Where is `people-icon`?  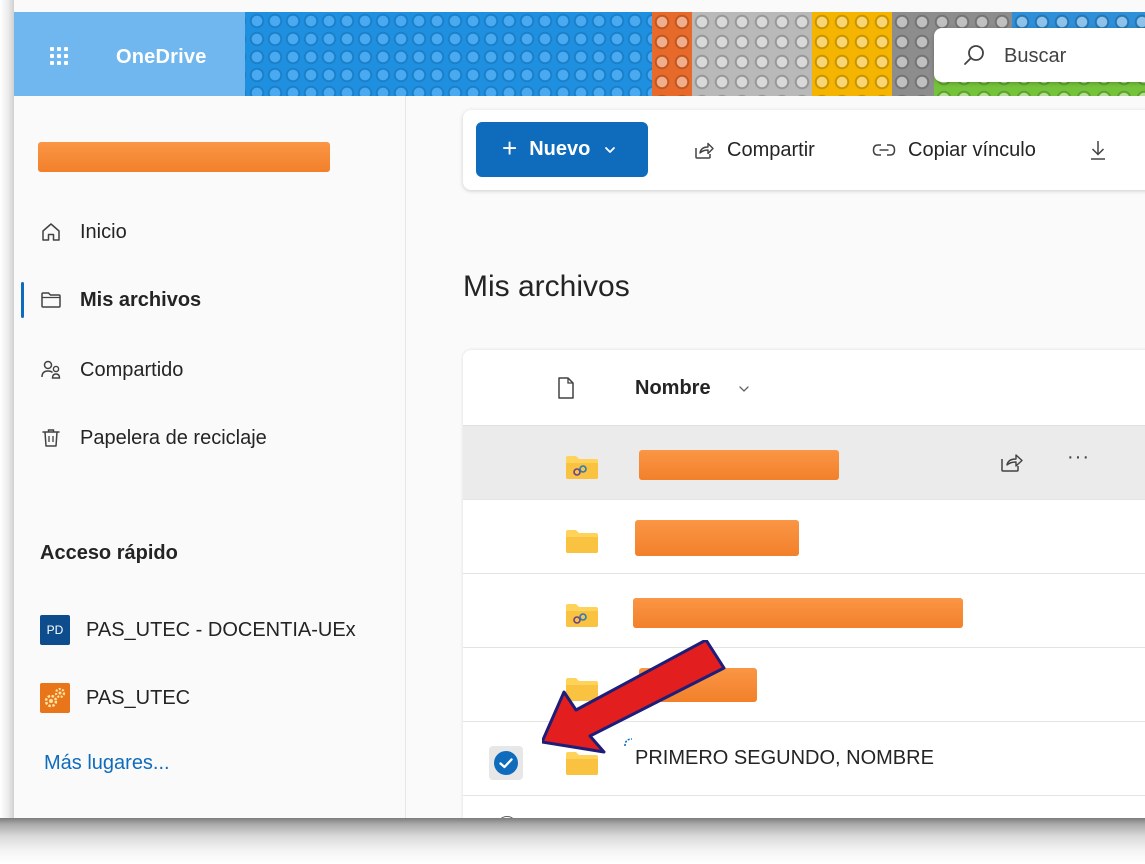
people-icon is located at coordinates (51, 369).